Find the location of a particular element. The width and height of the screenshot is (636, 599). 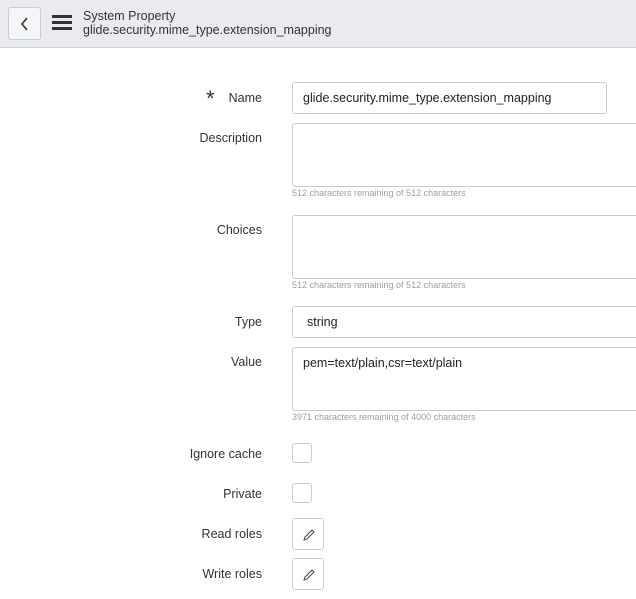

back-button is located at coordinates (24, 23).